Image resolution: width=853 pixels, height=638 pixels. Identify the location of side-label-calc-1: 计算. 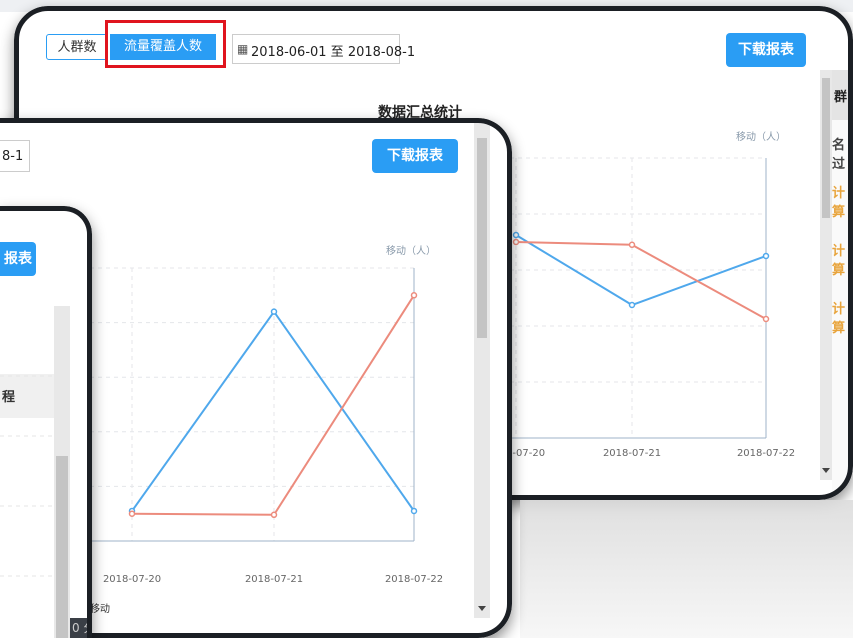
(839, 203).